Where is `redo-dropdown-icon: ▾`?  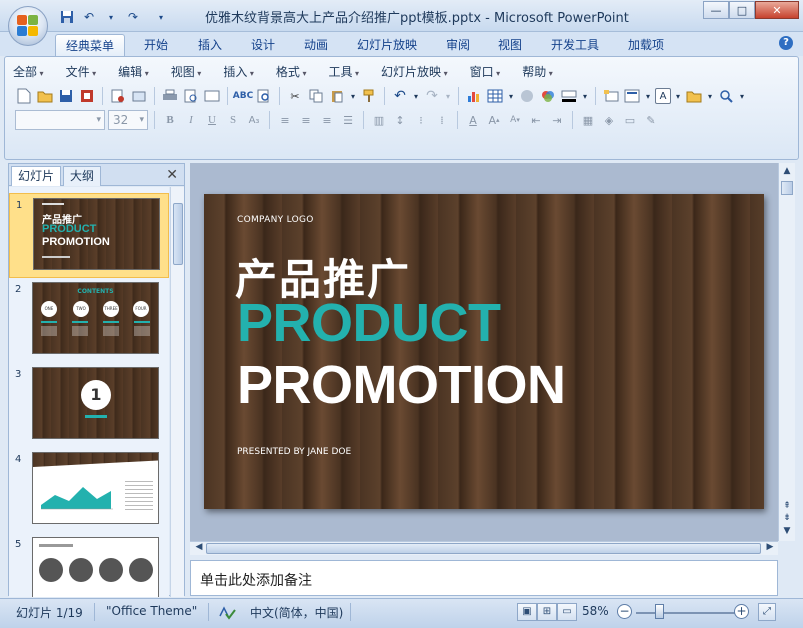 redo-dropdown-icon: ▾ is located at coordinates (448, 96).